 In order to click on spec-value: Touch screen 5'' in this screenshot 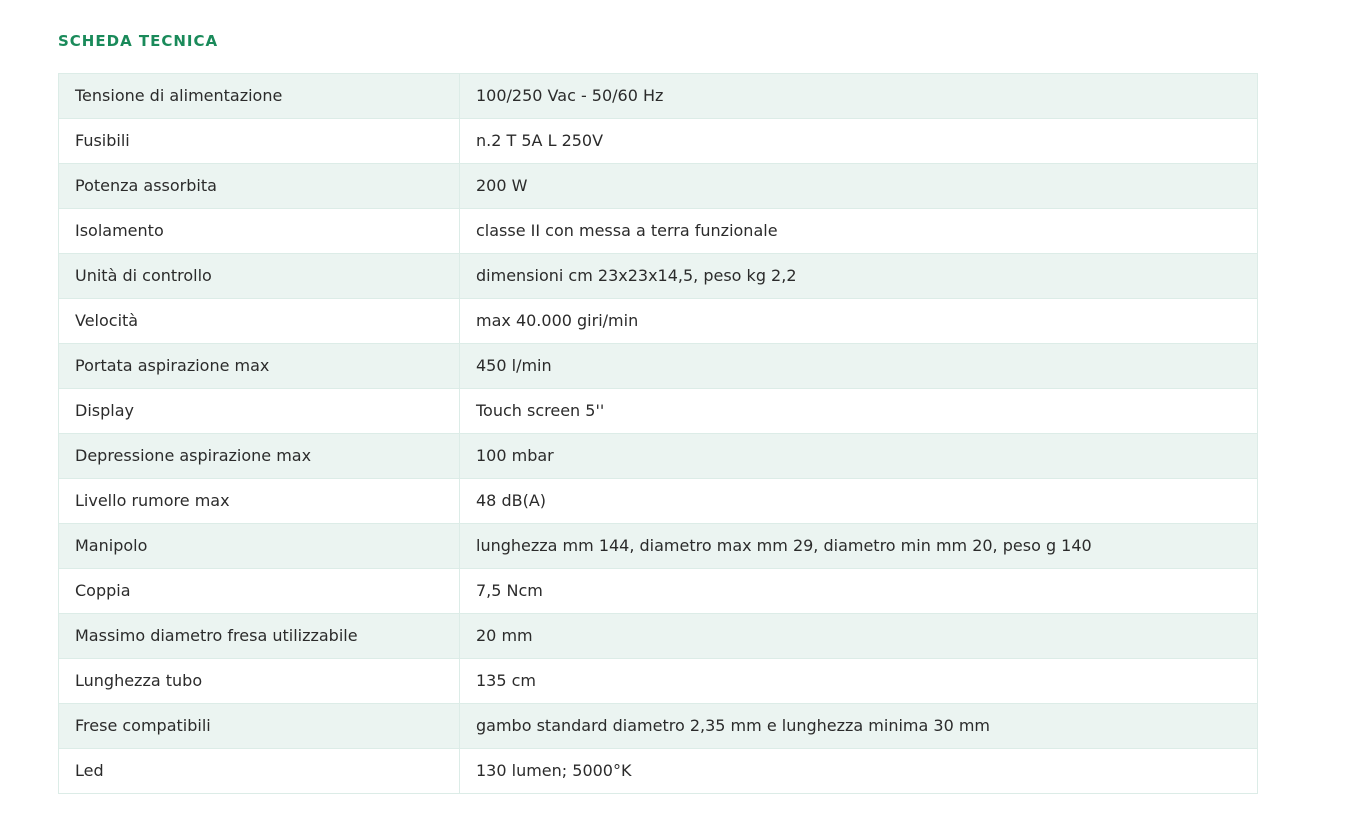, I will do `click(858, 411)`.